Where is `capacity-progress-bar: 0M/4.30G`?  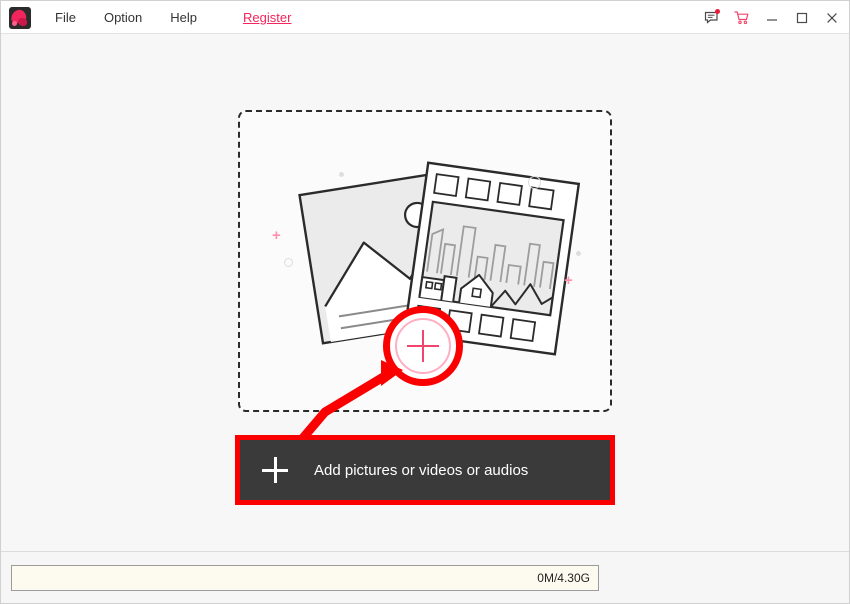
capacity-progress-bar: 0M/4.30G is located at coordinates (305, 578).